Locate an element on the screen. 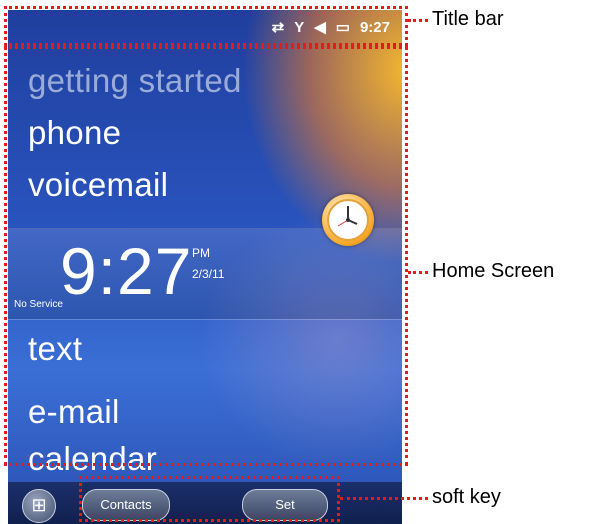 The height and width of the screenshot is (524, 595). home-screen-label: Home Screen is located at coordinates (493, 271).